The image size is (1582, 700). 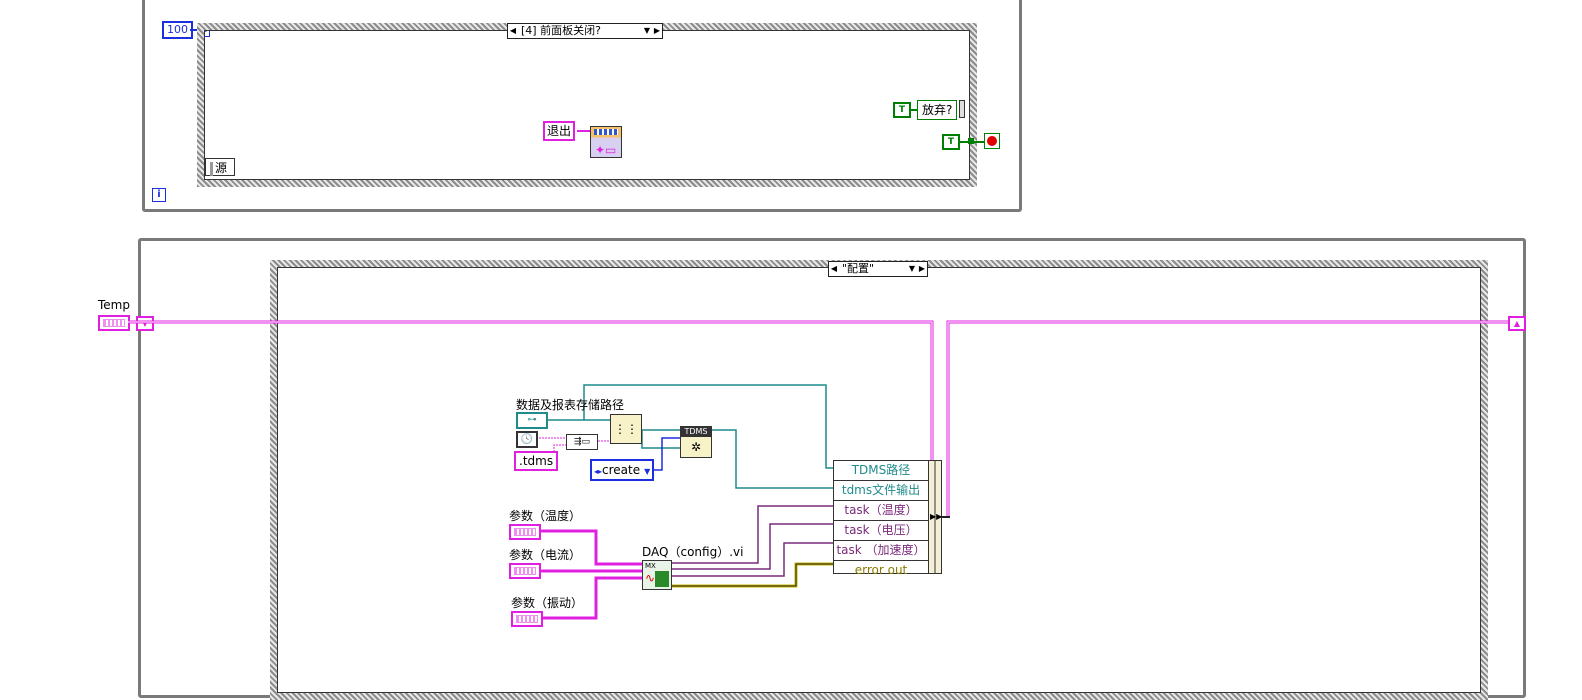 I want to click on param-temp-terminal, so click(x=525, y=532).